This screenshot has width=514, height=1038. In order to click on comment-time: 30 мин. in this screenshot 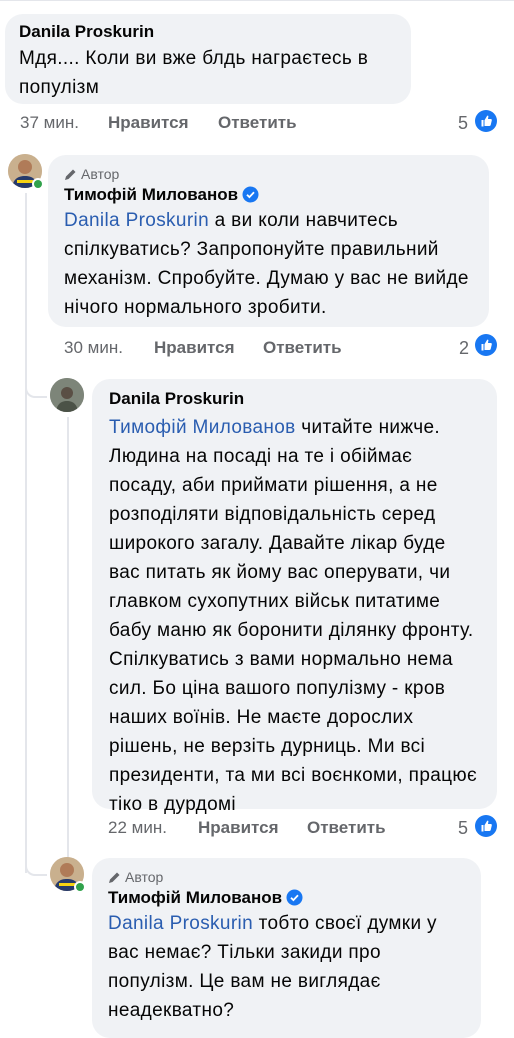, I will do `click(93, 348)`.